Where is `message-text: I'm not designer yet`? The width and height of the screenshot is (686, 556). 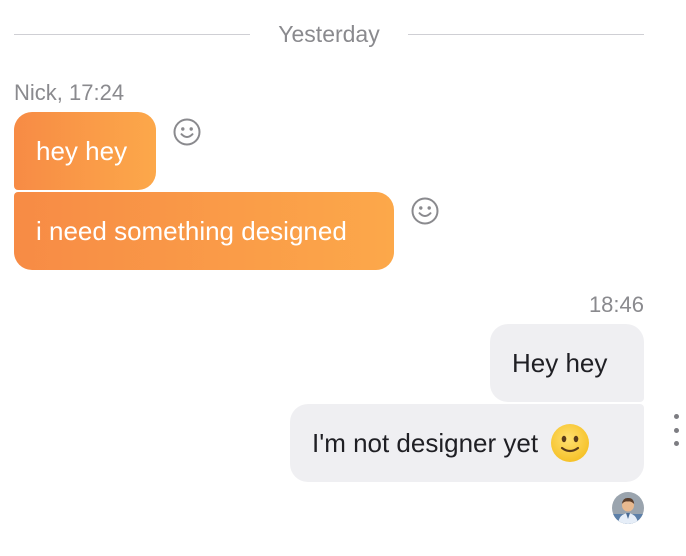
message-text: I'm not designer yet is located at coordinates (425, 442).